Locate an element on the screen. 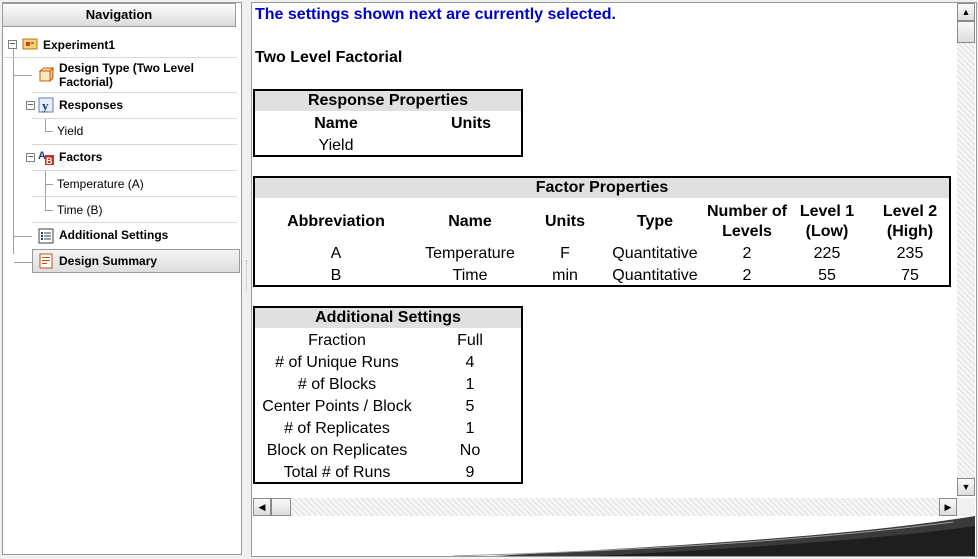  experiment-icon is located at coordinates (30, 44).